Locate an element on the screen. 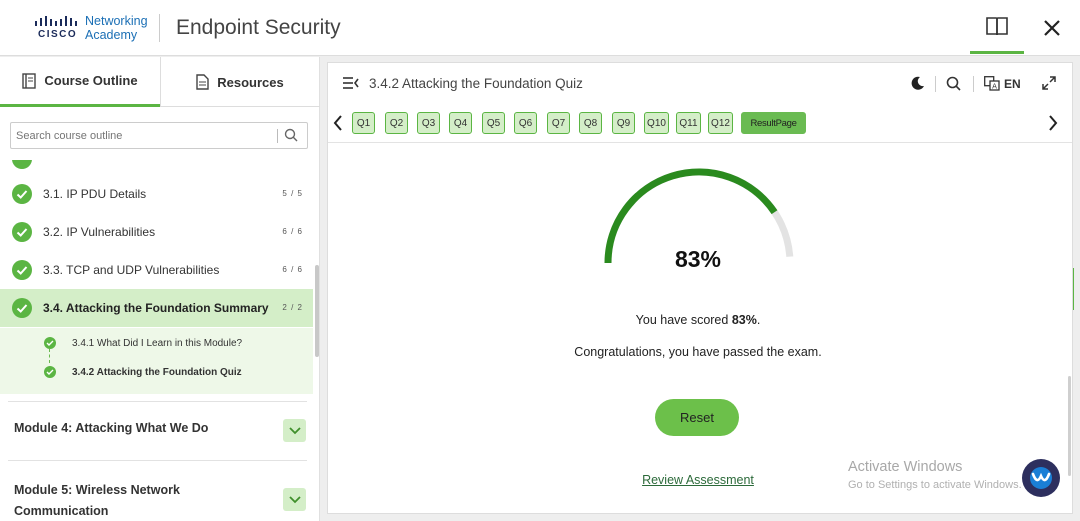 Image resolution: width=1080 pixels, height=521 pixels. close-icon is located at coordinates (1052, 28).